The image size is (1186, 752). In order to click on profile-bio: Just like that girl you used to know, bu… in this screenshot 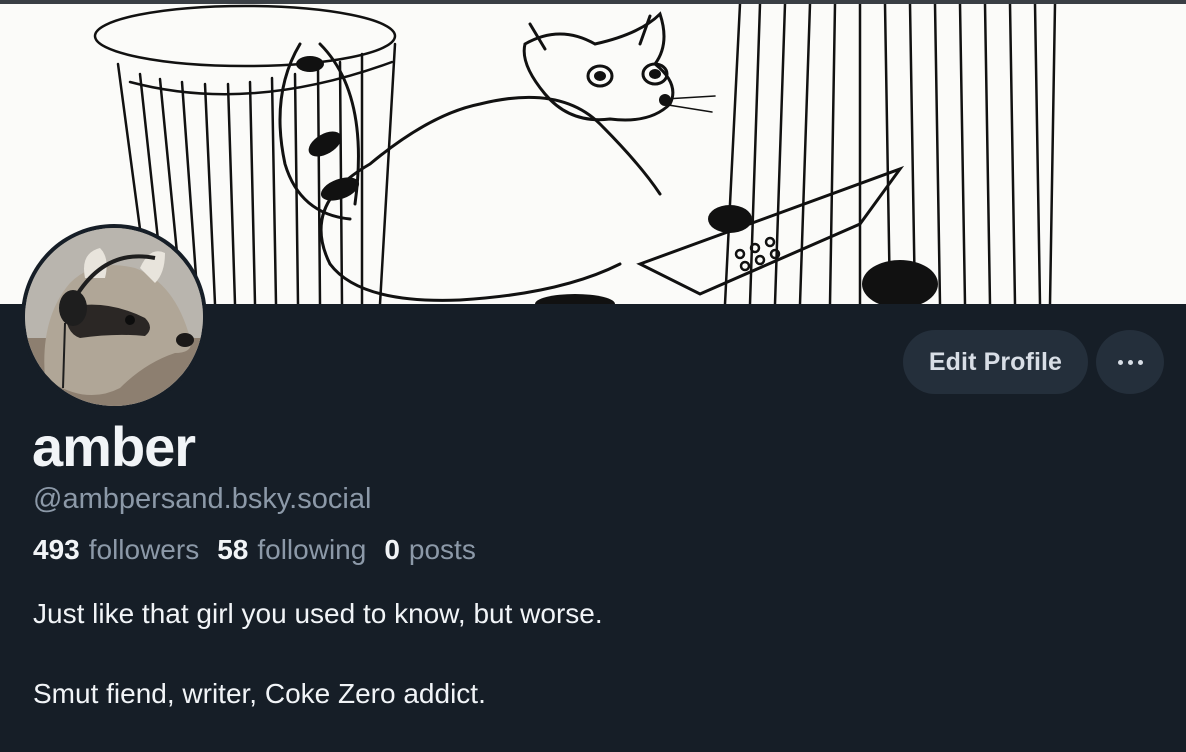, I will do `click(583, 654)`.